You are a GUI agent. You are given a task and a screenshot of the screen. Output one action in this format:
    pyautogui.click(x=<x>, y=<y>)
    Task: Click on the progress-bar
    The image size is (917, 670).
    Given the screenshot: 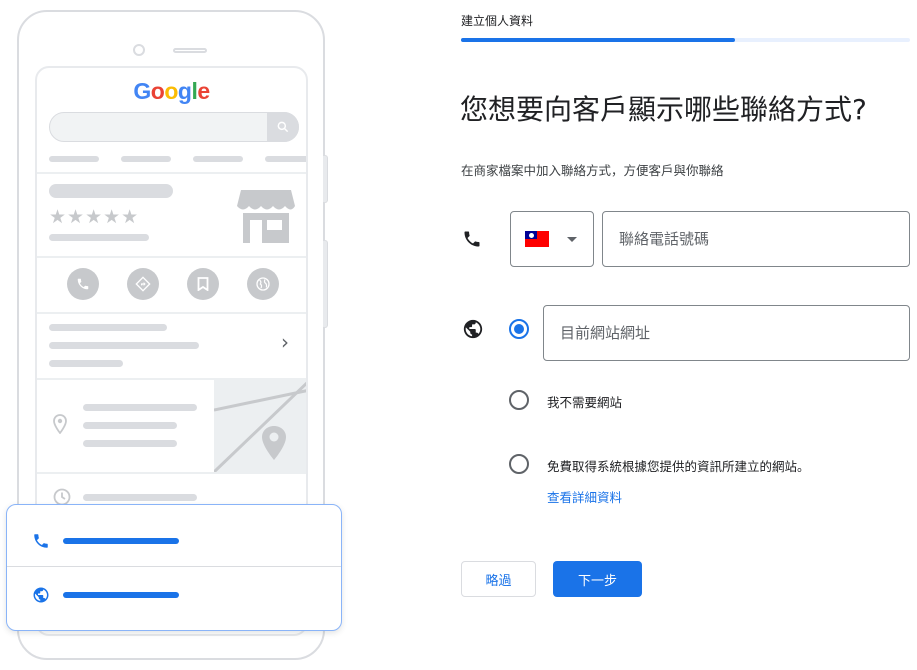 What is the action you would take?
    pyautogui.click(x=685, y=40)
    